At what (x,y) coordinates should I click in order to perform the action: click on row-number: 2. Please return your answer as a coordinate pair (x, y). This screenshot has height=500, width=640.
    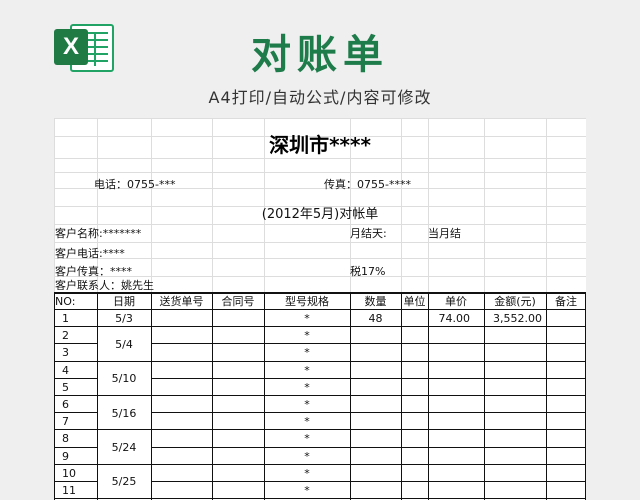
    Looking at the image, I should click on (65, 335).